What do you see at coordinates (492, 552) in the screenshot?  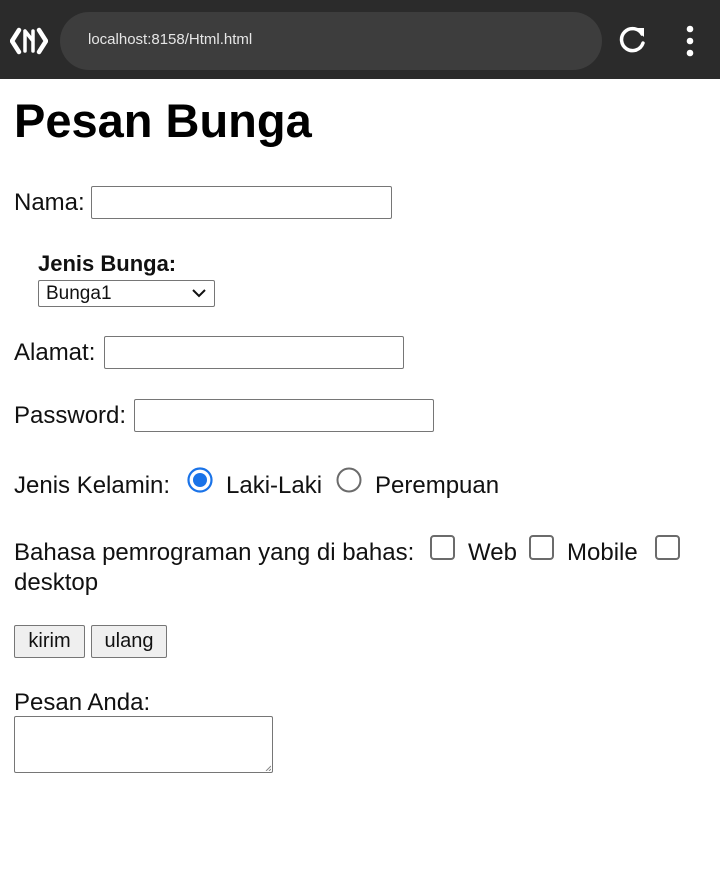 I see `checkbox-web-label: Web` at bounding box center [492, 552].